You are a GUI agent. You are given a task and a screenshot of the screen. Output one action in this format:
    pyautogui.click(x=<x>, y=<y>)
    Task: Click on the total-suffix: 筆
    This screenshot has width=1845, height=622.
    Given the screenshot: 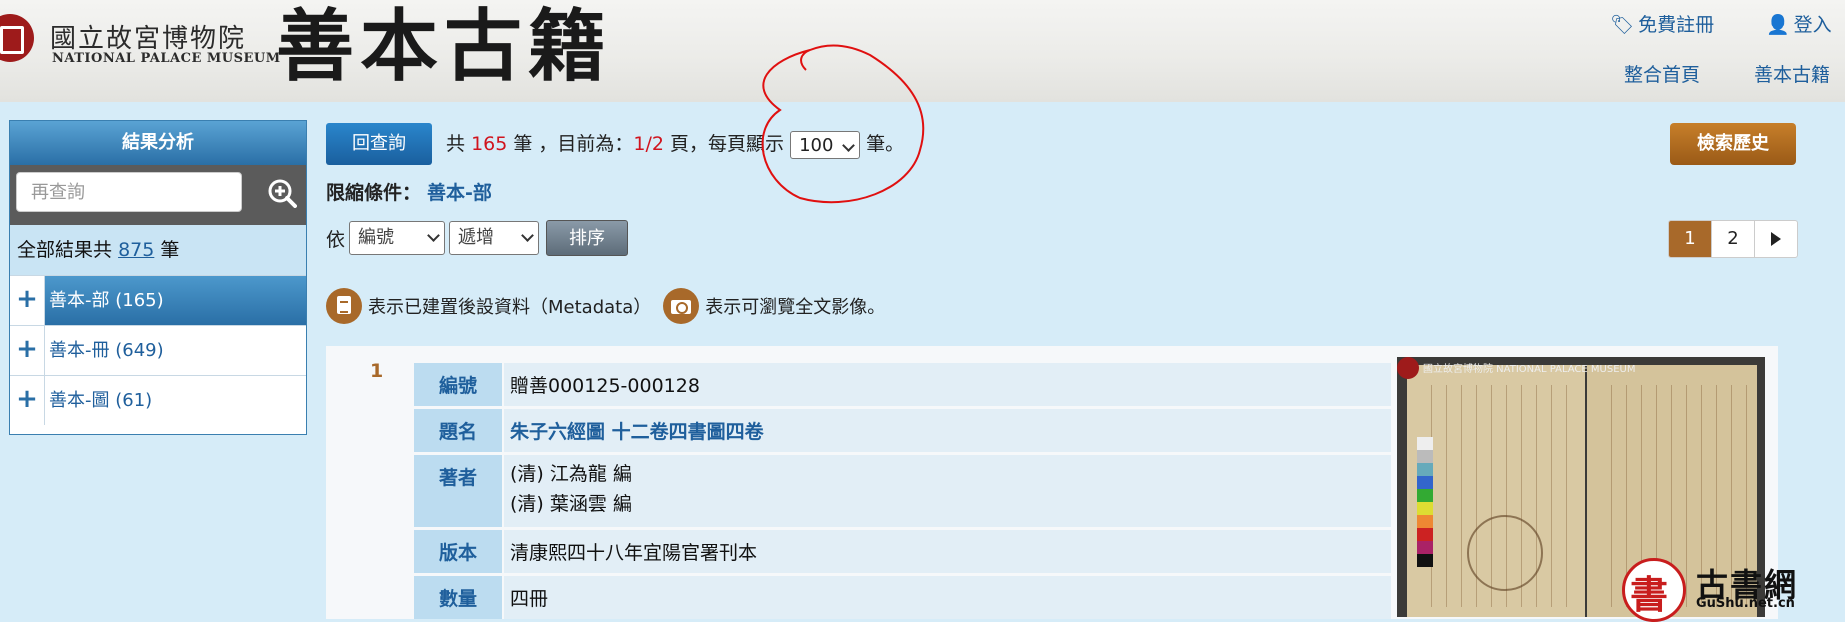 What is the action you would take?
    pyautogui.click(x=170, y=250)
    